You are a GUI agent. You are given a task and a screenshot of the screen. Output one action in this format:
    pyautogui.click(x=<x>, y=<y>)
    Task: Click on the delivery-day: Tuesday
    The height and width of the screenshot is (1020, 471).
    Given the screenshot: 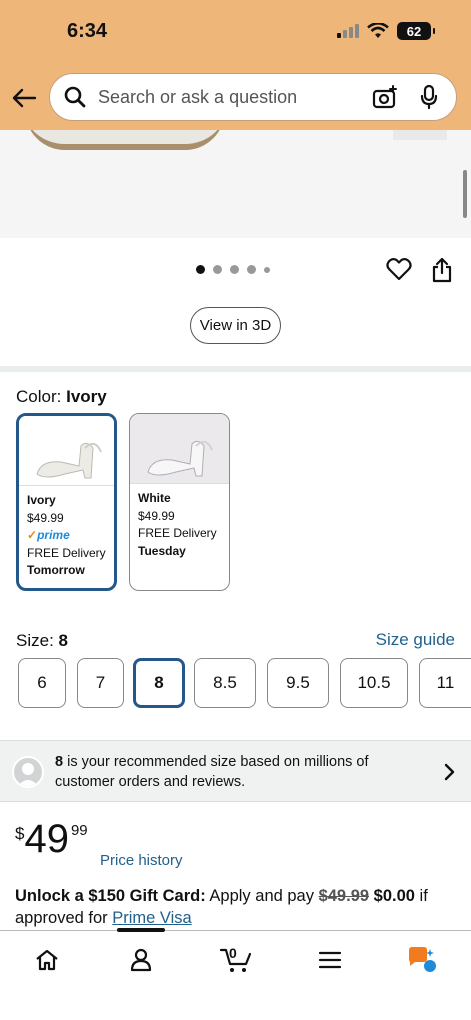 What is the action you would take?
    pyautogui.click(x=162, y=550)
    